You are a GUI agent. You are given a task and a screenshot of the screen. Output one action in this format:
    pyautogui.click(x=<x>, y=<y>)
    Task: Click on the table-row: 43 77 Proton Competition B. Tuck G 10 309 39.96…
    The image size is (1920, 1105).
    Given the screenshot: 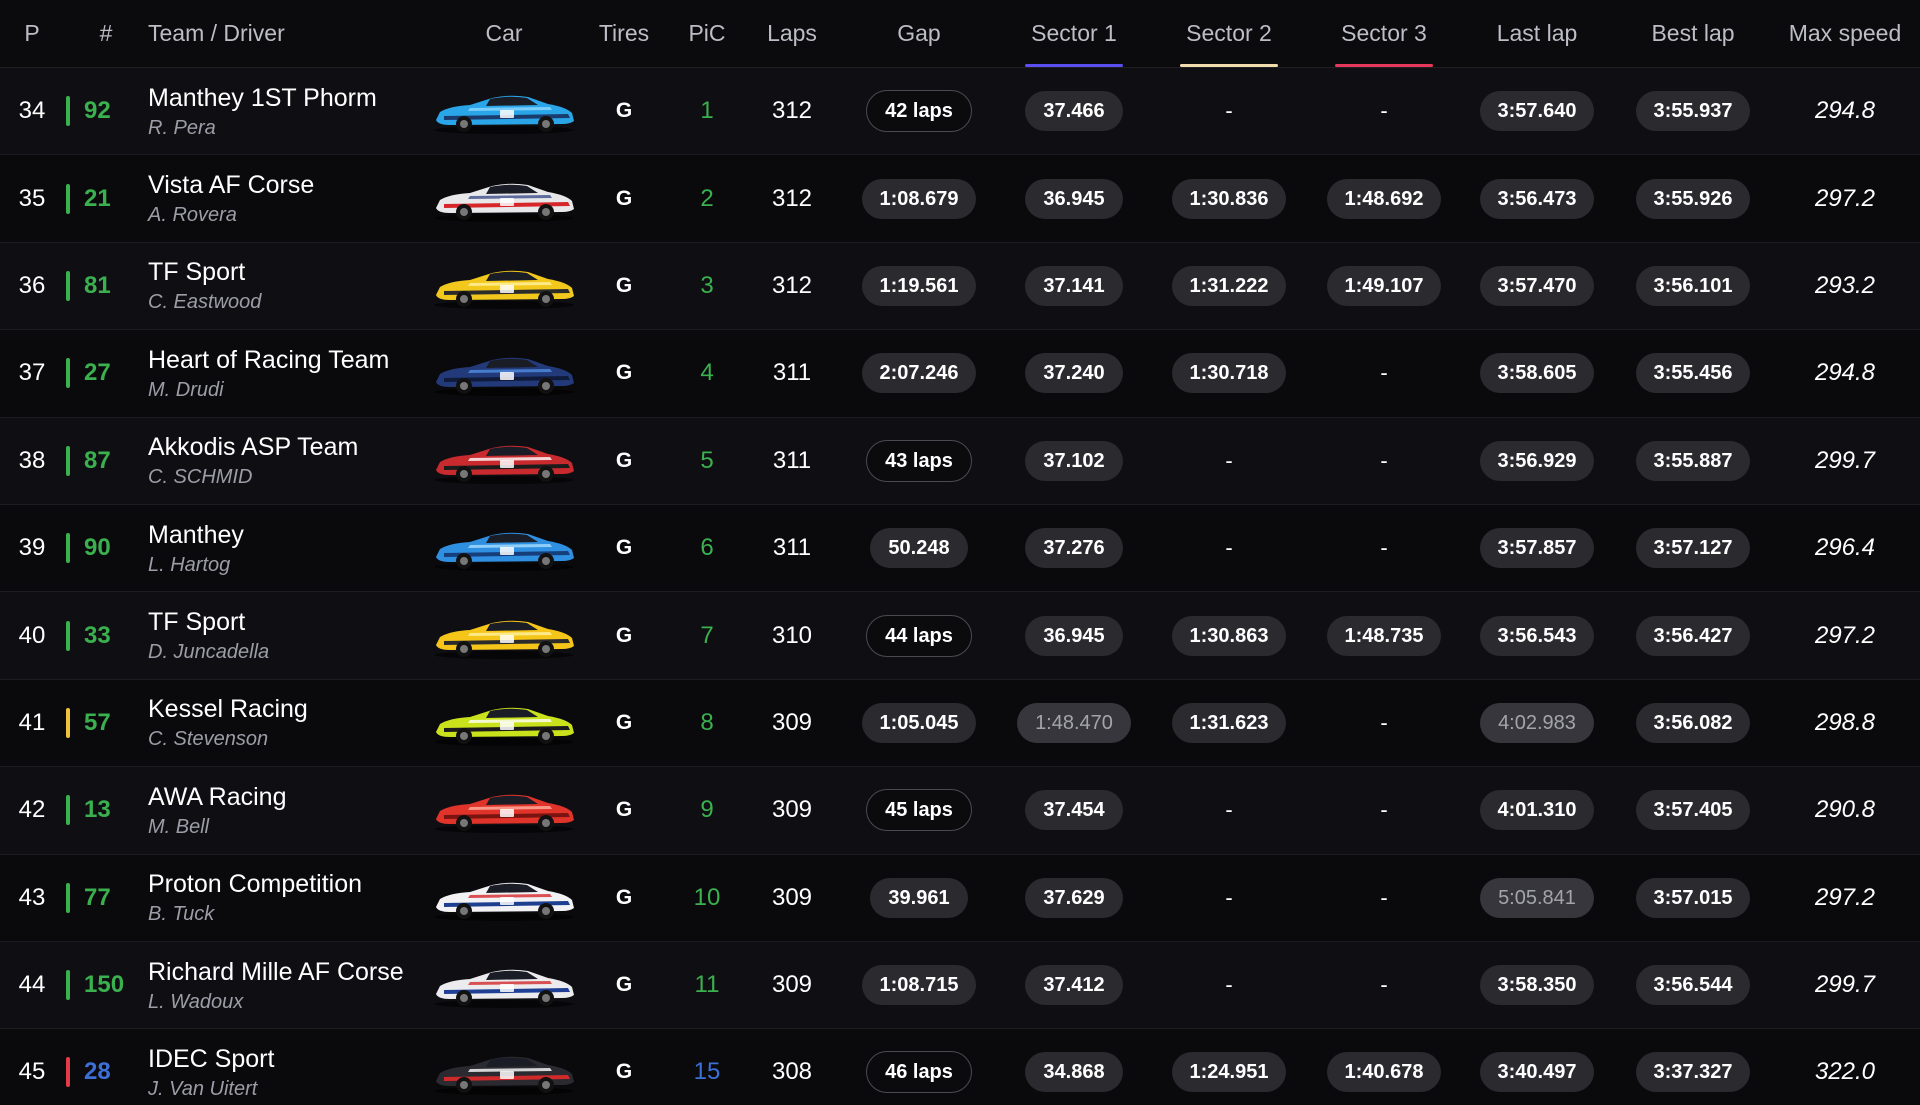 What is the action you would take?
    pyautogui.click(x=960, y=898)
    